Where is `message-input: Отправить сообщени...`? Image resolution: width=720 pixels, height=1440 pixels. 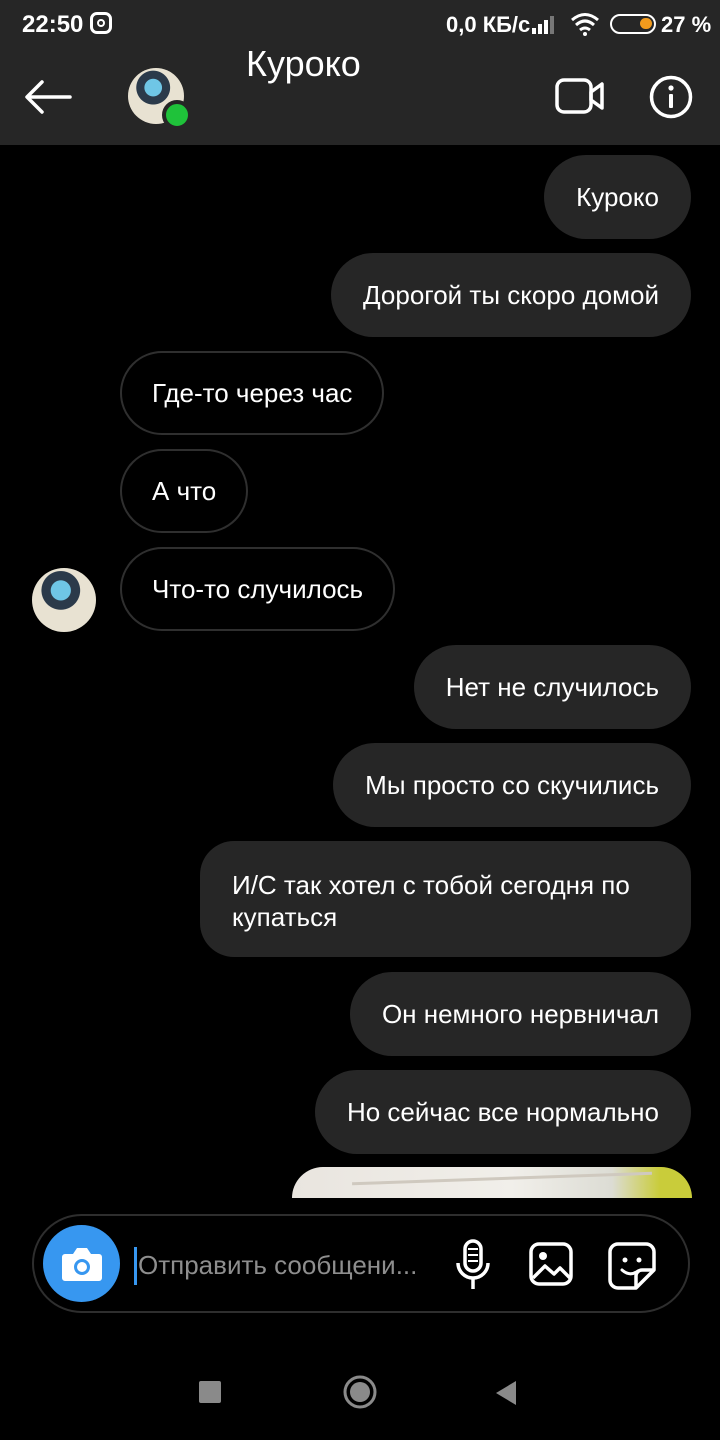
message-input: Отправить сообщени... is located at coordinates (288, 1265).